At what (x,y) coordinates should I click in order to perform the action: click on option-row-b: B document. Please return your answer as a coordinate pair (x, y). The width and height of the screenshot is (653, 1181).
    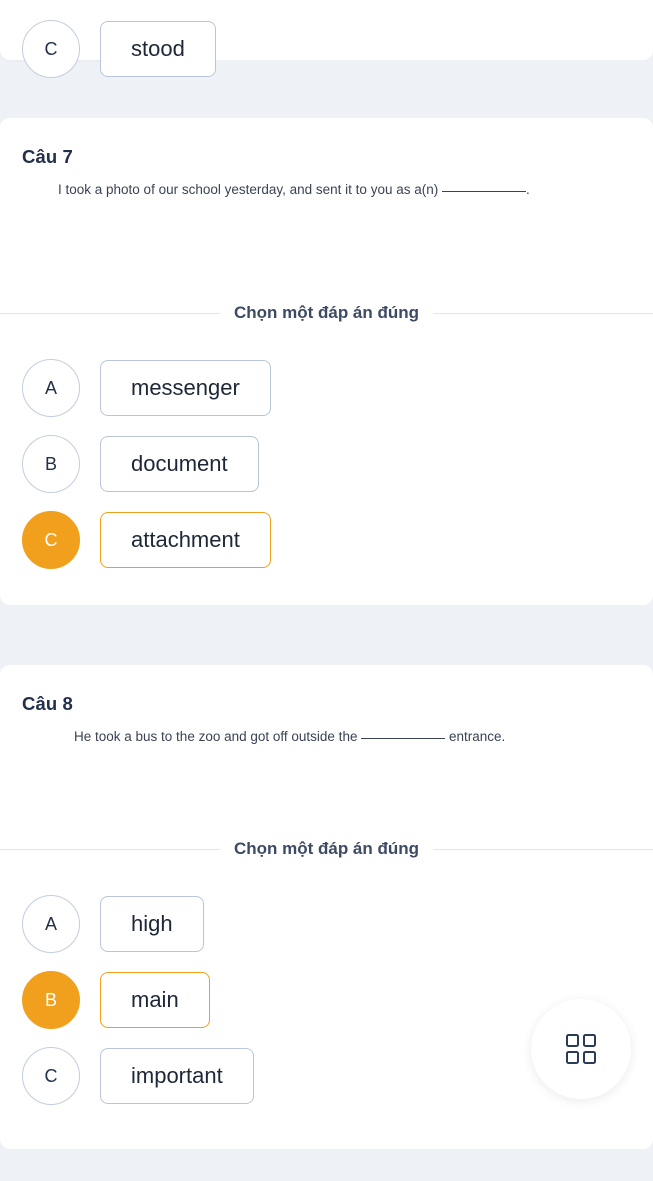
    Looking at the image, I should click on (146, 464).